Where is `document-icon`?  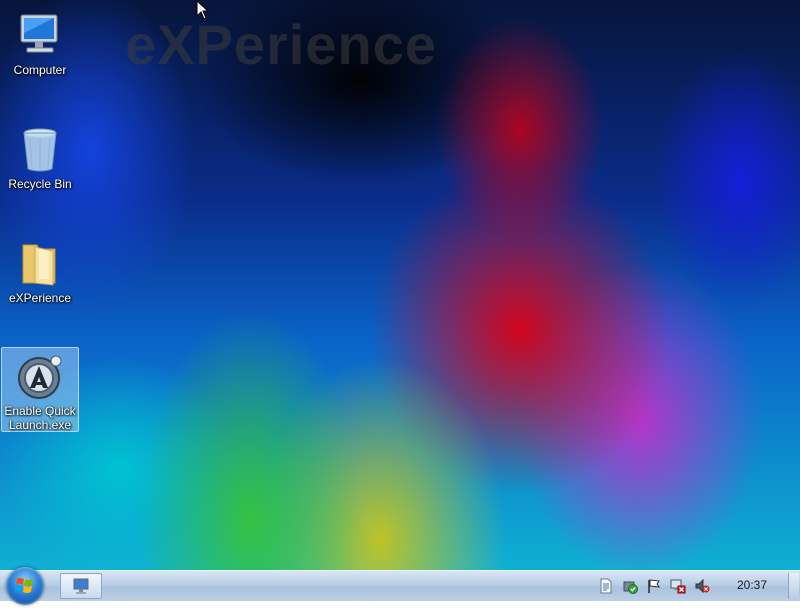 document-icon is located at coordinates (606, 586).